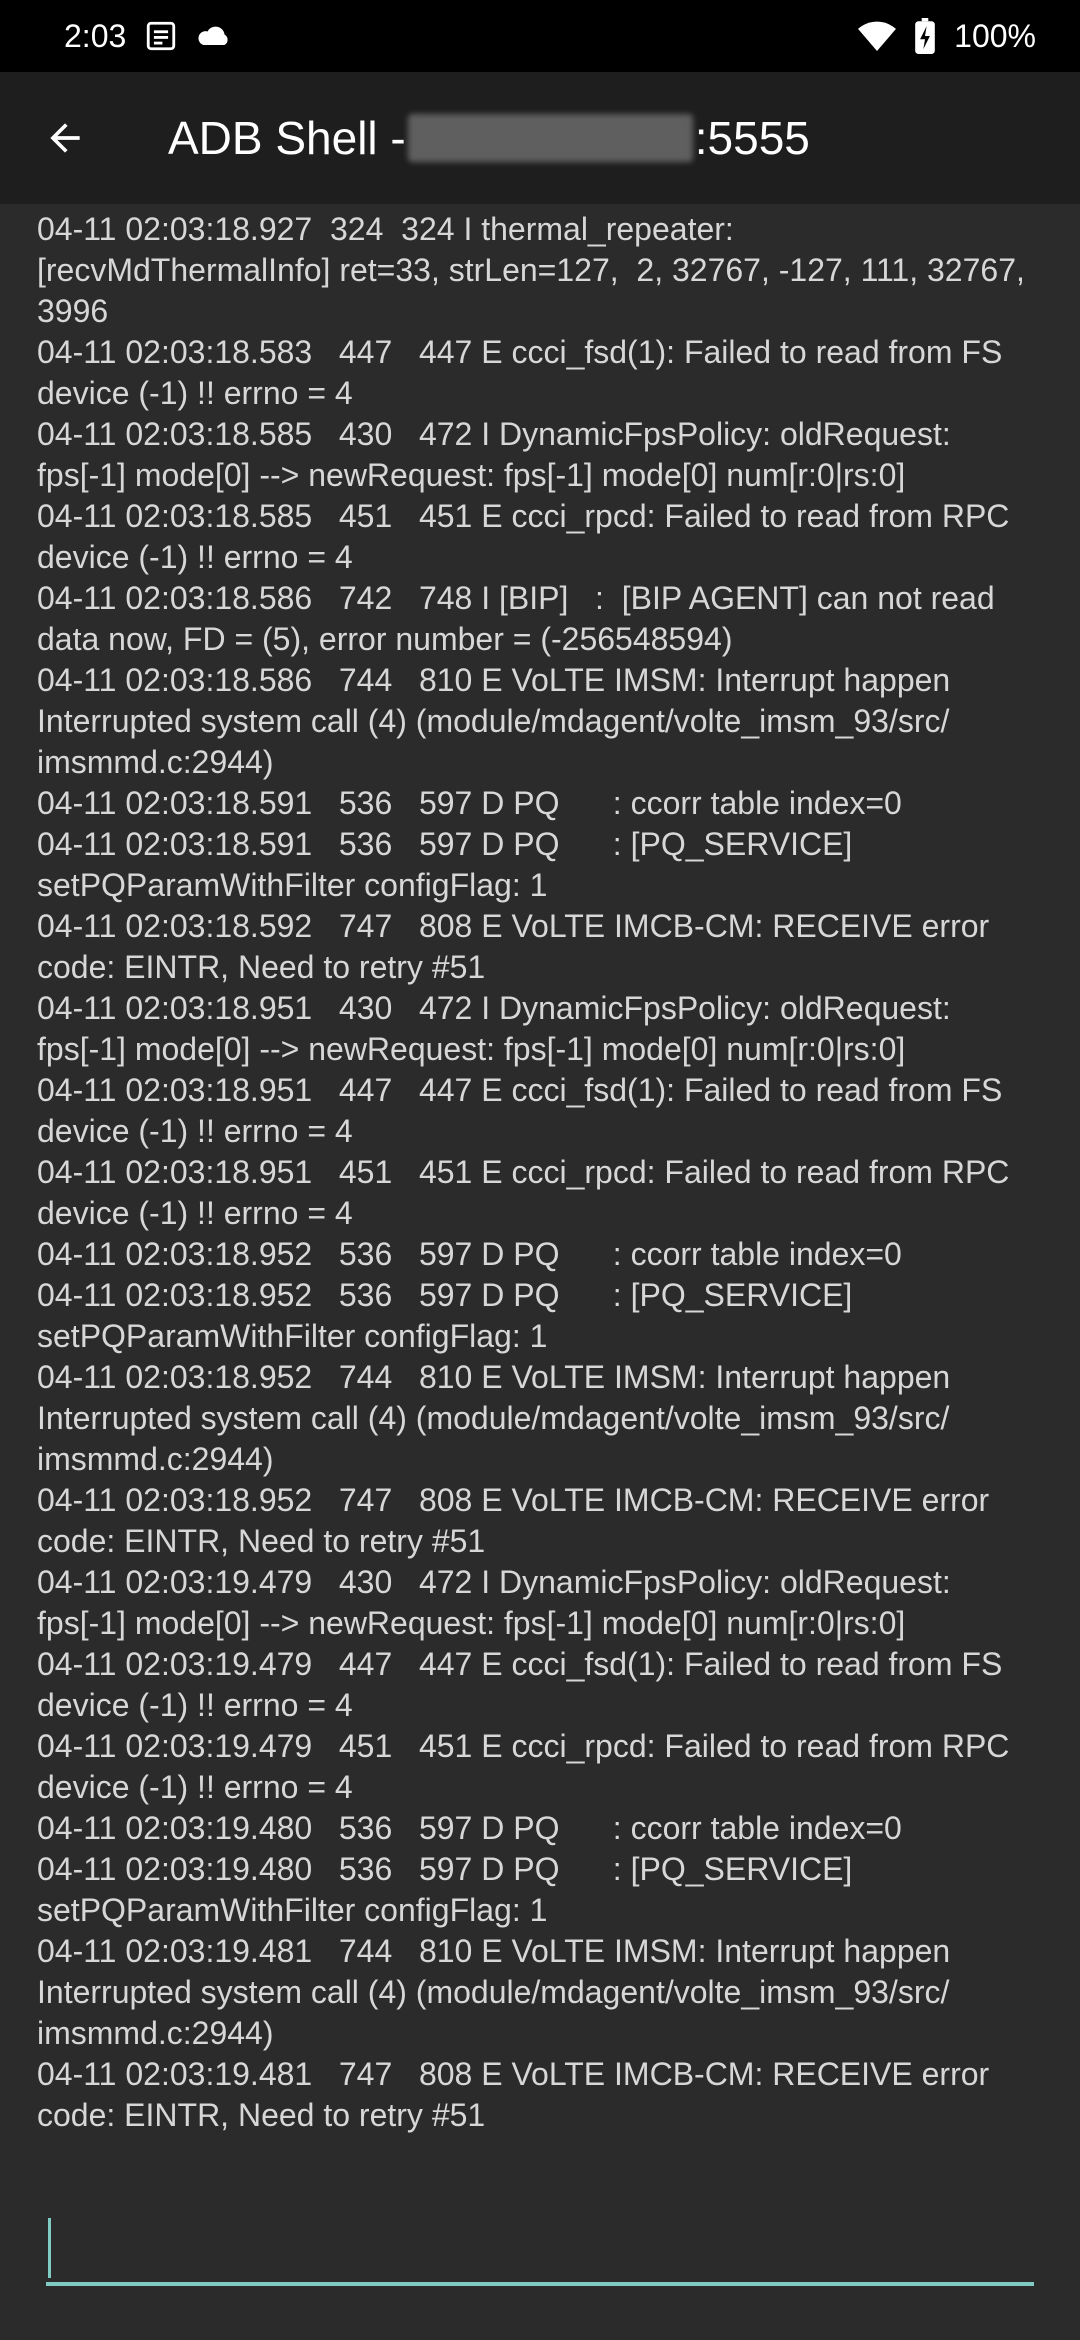  What do you see at coordinates (287, 138) in the screenshot?
I see `title-prefix: ADB Shell -` at bounding box center [287, 138].